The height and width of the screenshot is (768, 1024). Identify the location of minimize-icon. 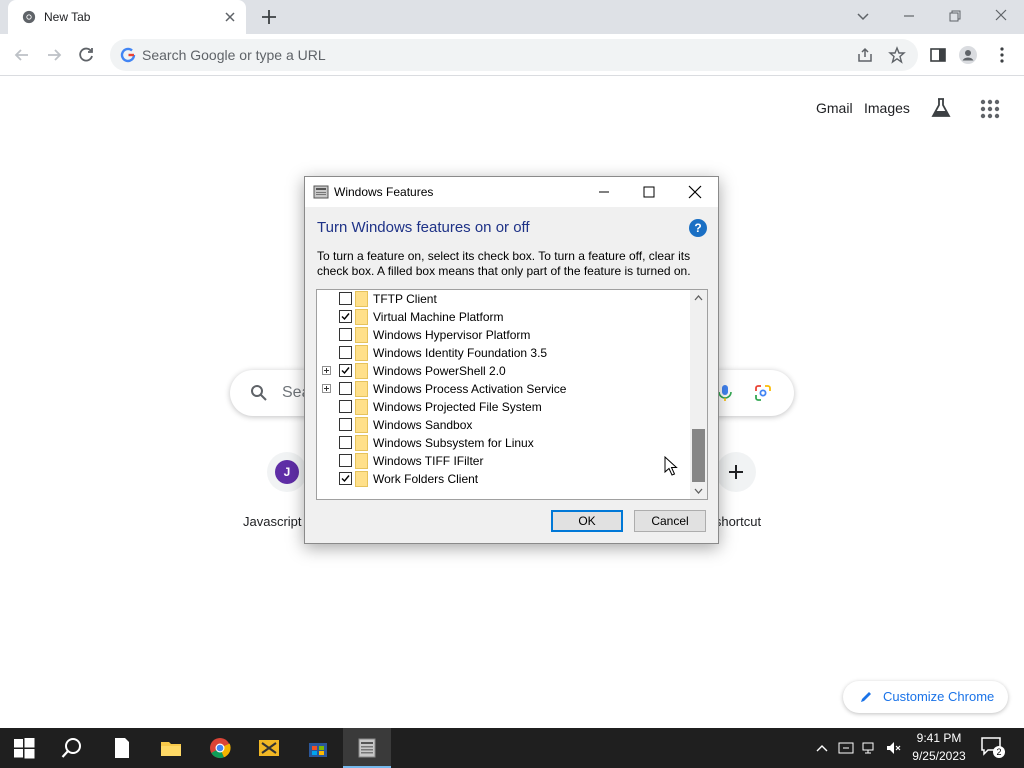
(909, 16).